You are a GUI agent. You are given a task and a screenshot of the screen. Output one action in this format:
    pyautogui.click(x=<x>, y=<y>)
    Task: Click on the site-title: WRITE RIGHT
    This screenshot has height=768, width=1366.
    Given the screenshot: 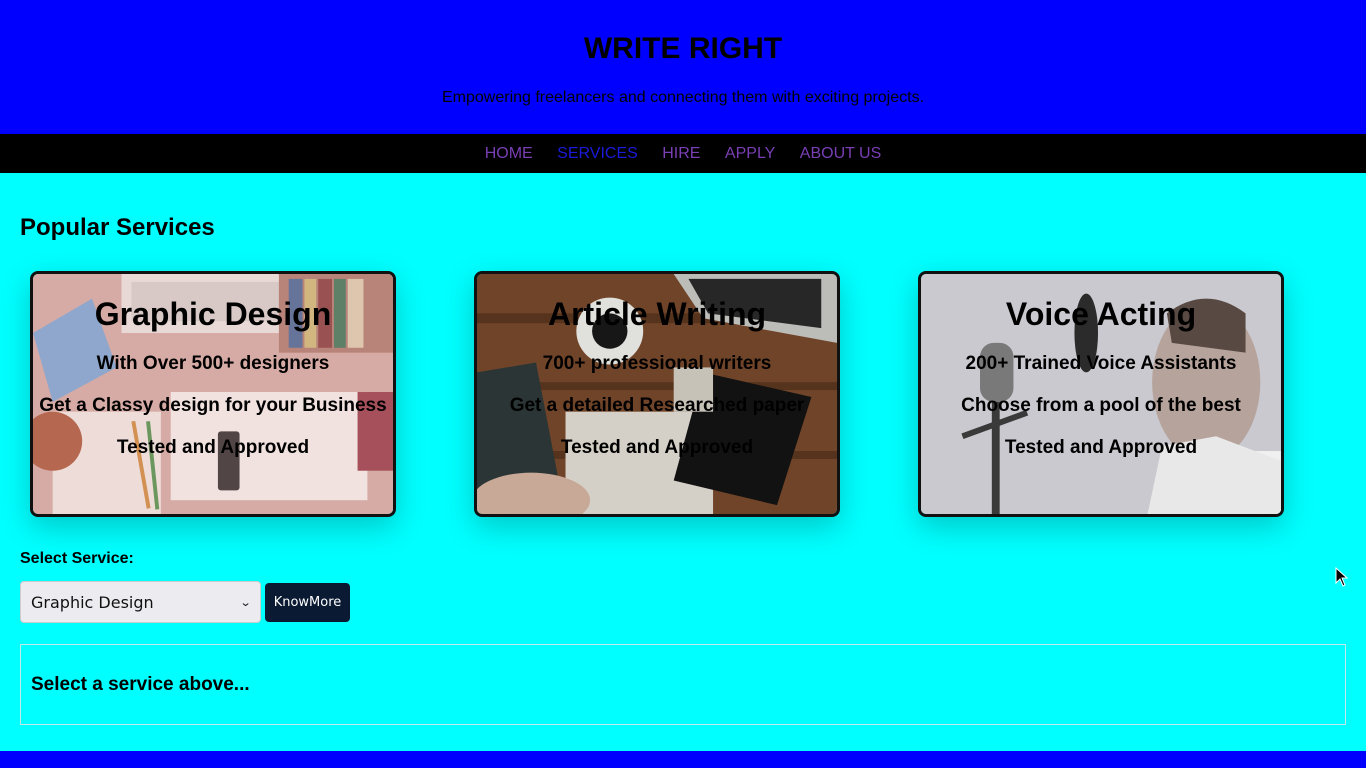 What is the action you would take?
    pyautogui.click(x=683, y=48)
    